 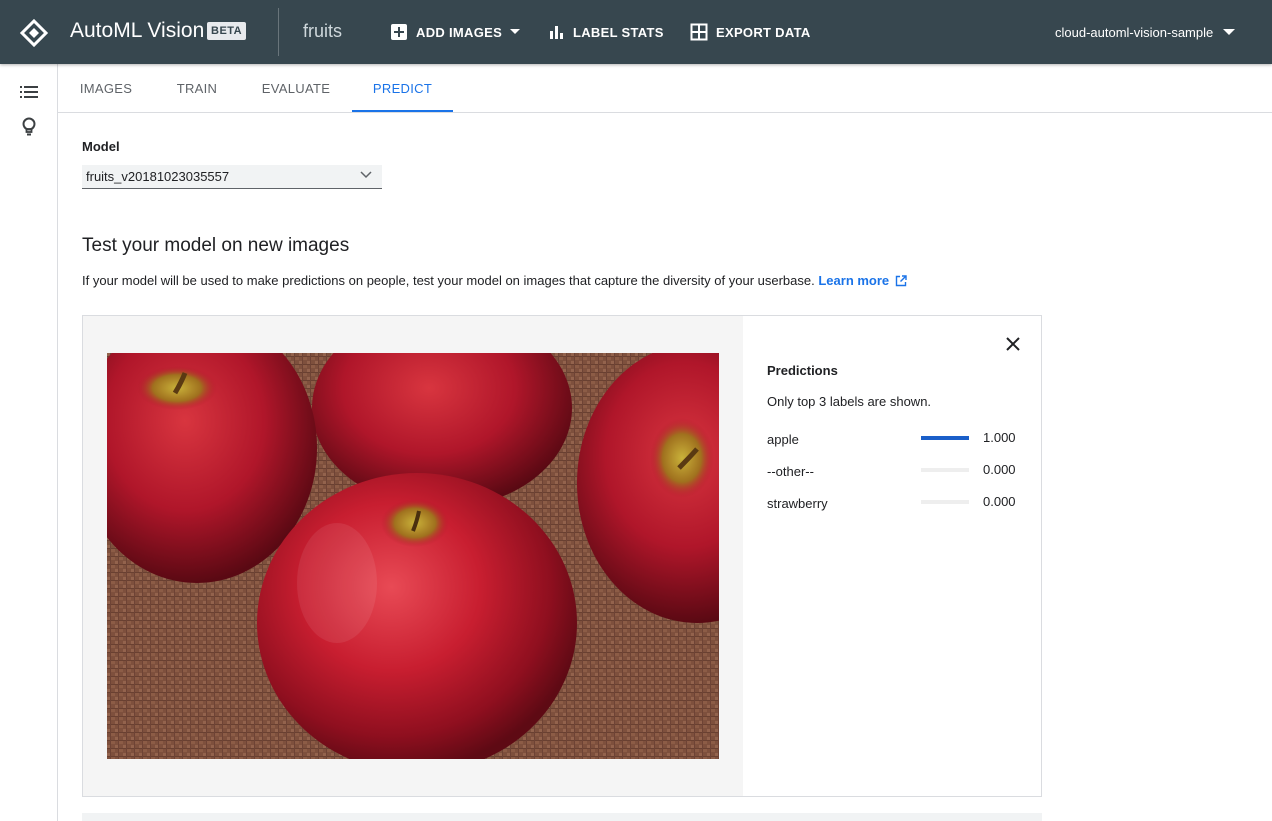 I want to click on learn-more-link: Learn more, so click(x=862, y=280).